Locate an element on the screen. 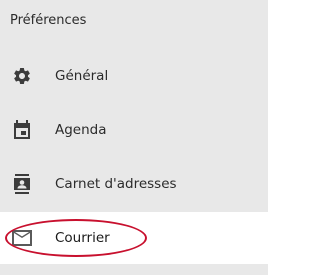 The image size is (320, 275). preferences-item-label: Courrier is located at coordinates (82, 238).